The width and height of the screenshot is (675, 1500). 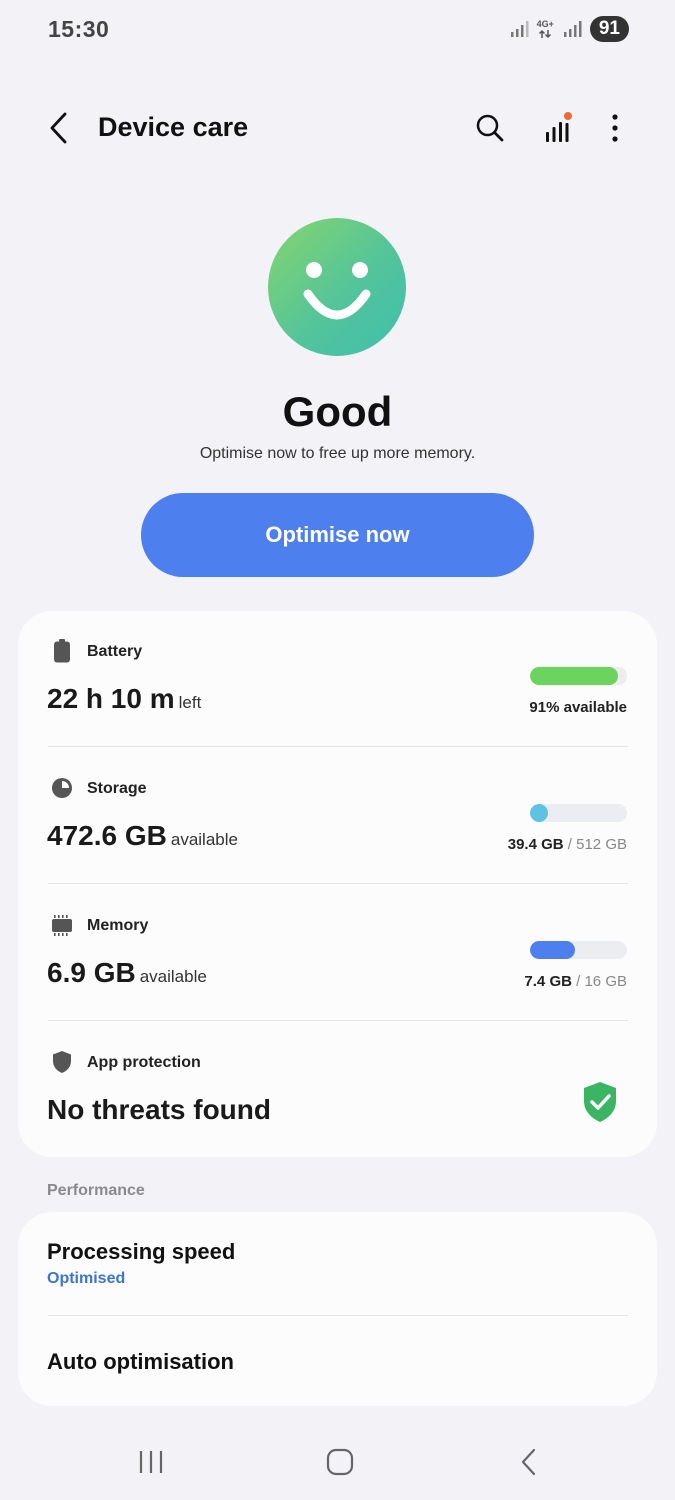 What do you see at coordinates (107, 835) in the screenshot?
I see `storage-available-amount: 472.6 GB` at bounding box center [107, 835].